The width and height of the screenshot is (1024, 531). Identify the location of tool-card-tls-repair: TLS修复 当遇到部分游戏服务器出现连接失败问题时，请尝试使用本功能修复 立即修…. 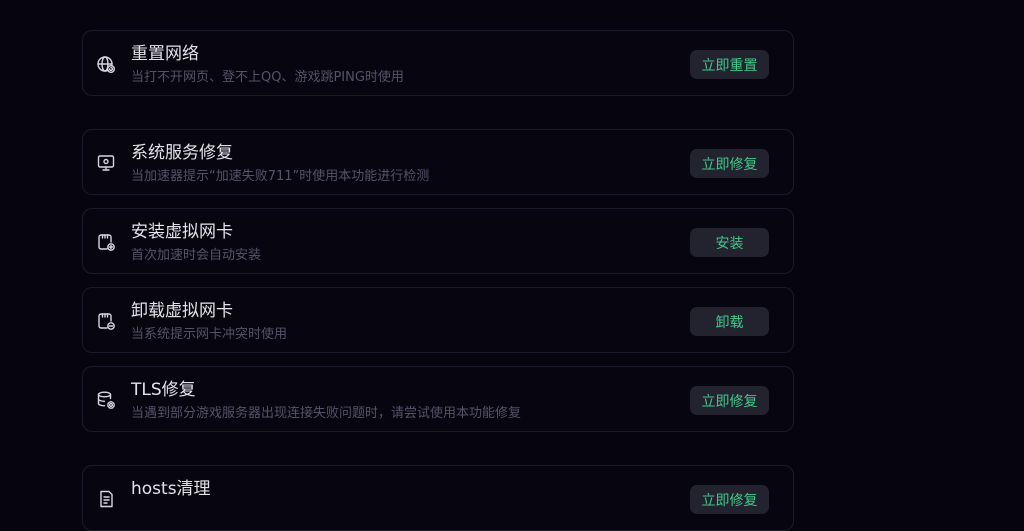
(438, 399).